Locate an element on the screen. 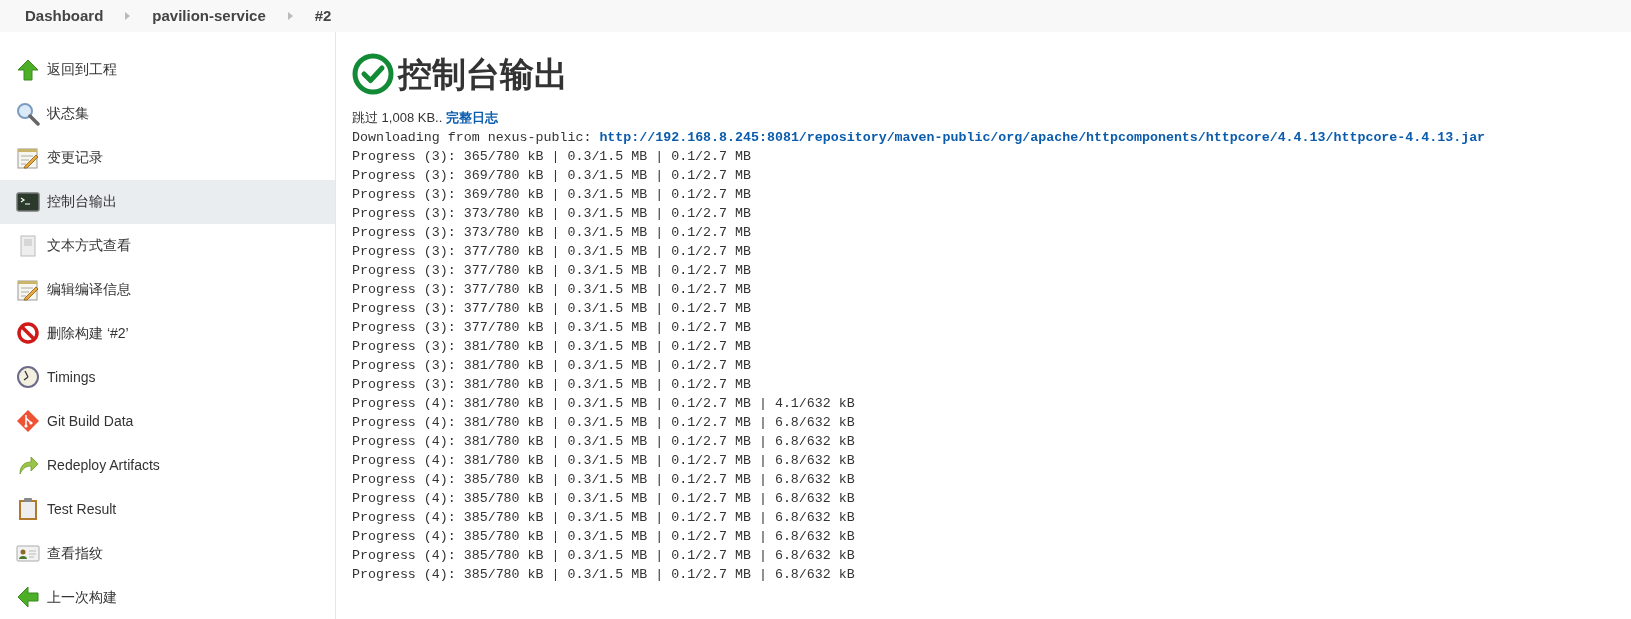 This screenshot has height=619, width=1631. clipboard-icon is located at coordinates (28, 509).